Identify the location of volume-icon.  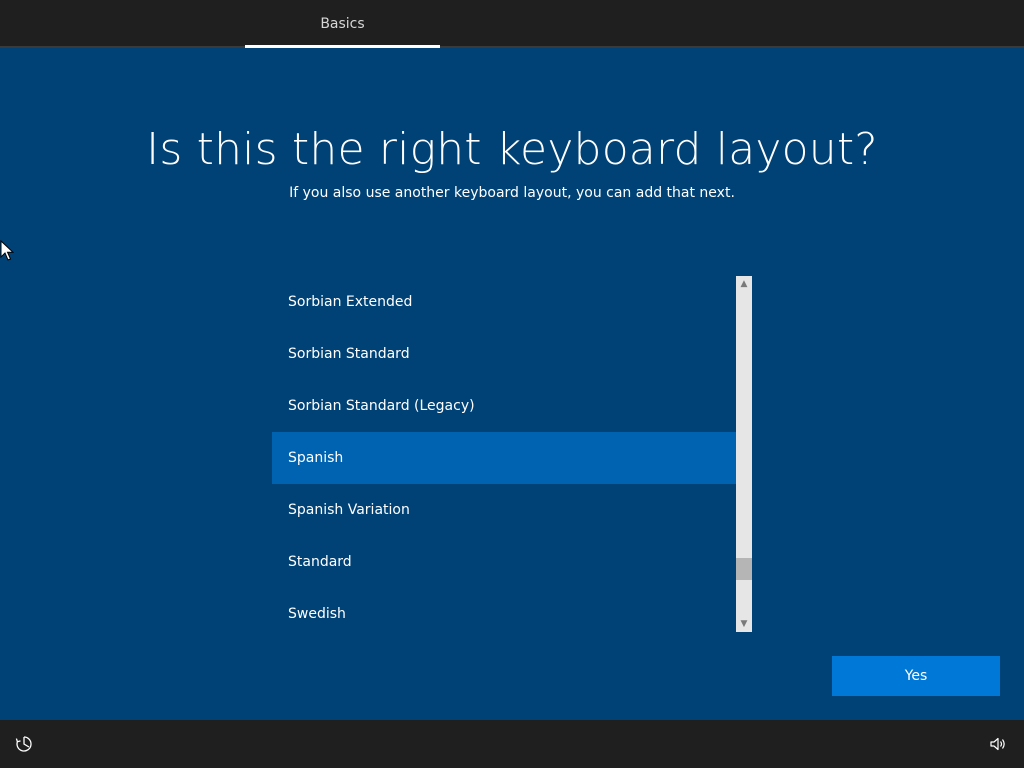
(998, 744).